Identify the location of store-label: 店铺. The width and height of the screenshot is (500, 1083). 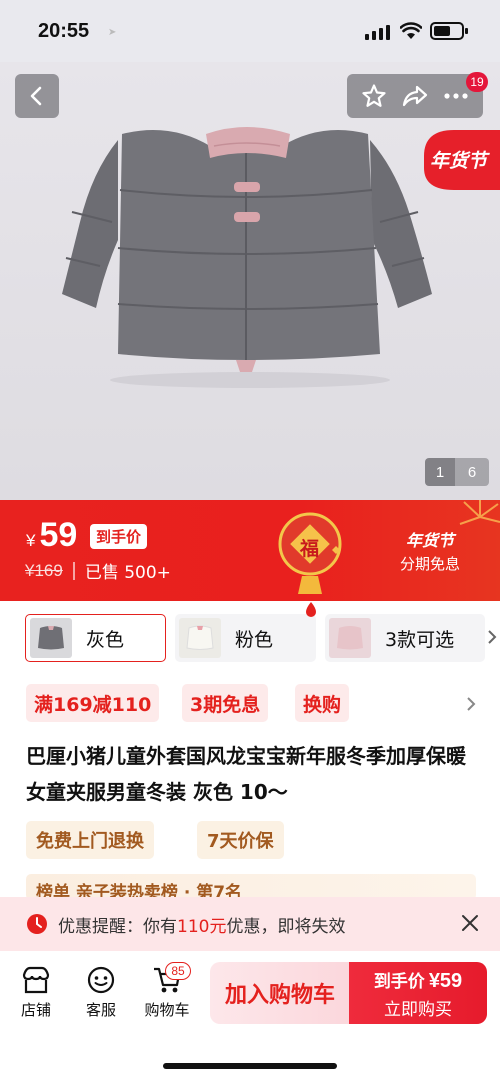
(35, 1010).